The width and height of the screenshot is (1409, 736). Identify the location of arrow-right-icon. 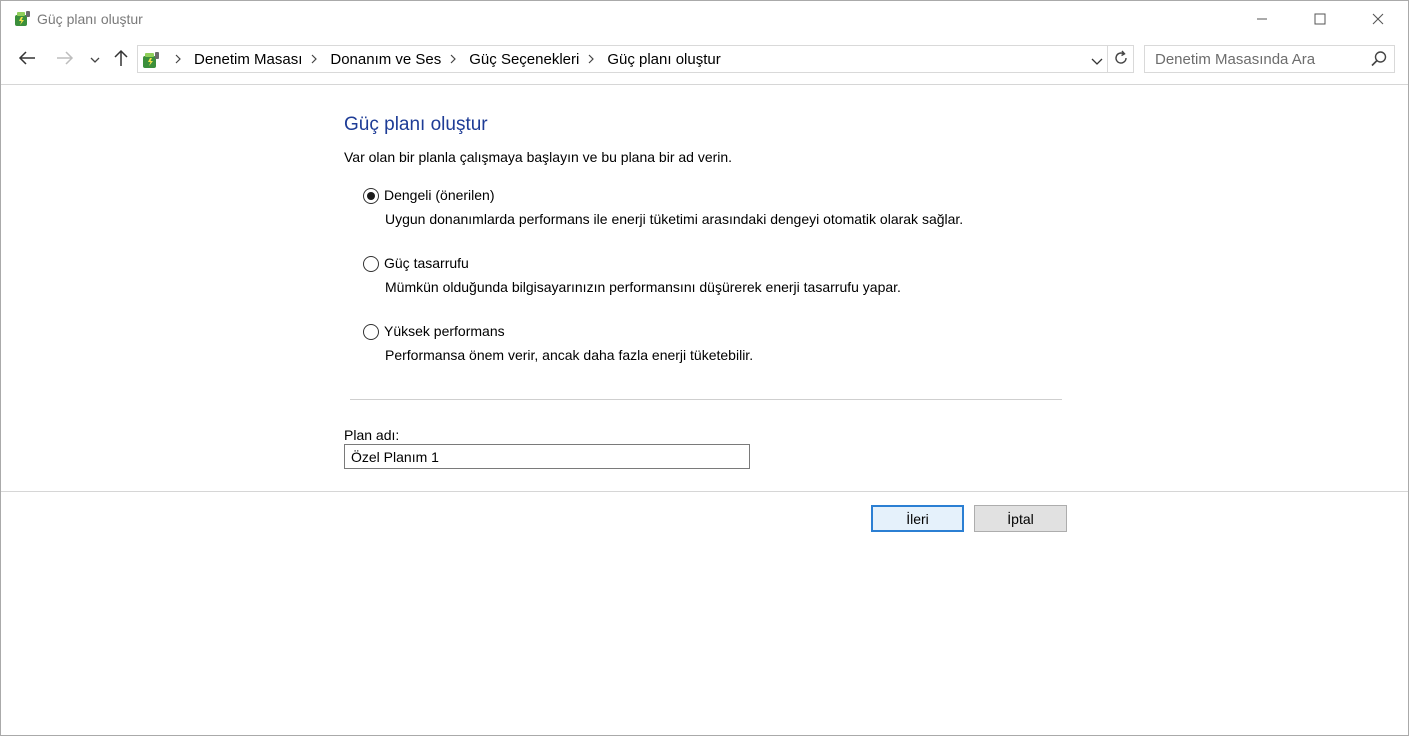
(65, 59).